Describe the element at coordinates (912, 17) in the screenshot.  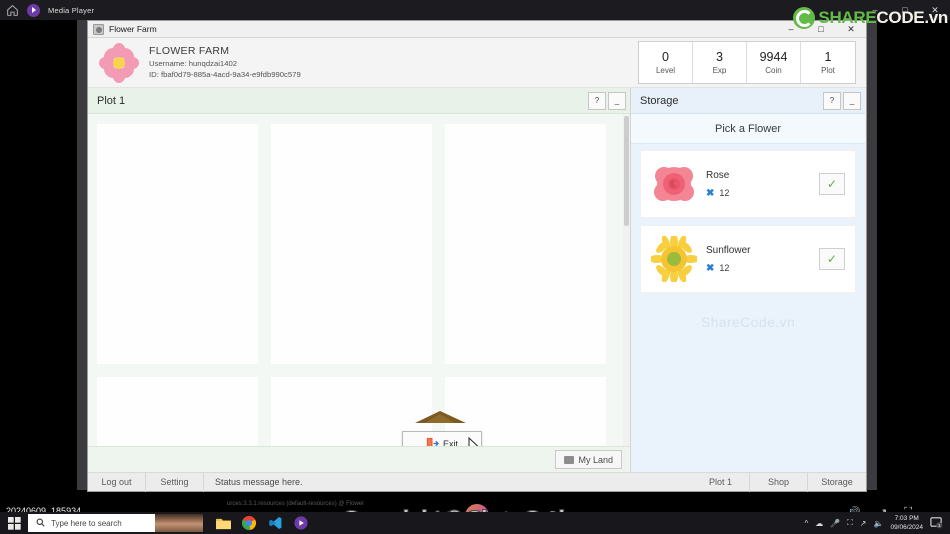
I see `sharecode-text-code: CODE.vn` at that location.